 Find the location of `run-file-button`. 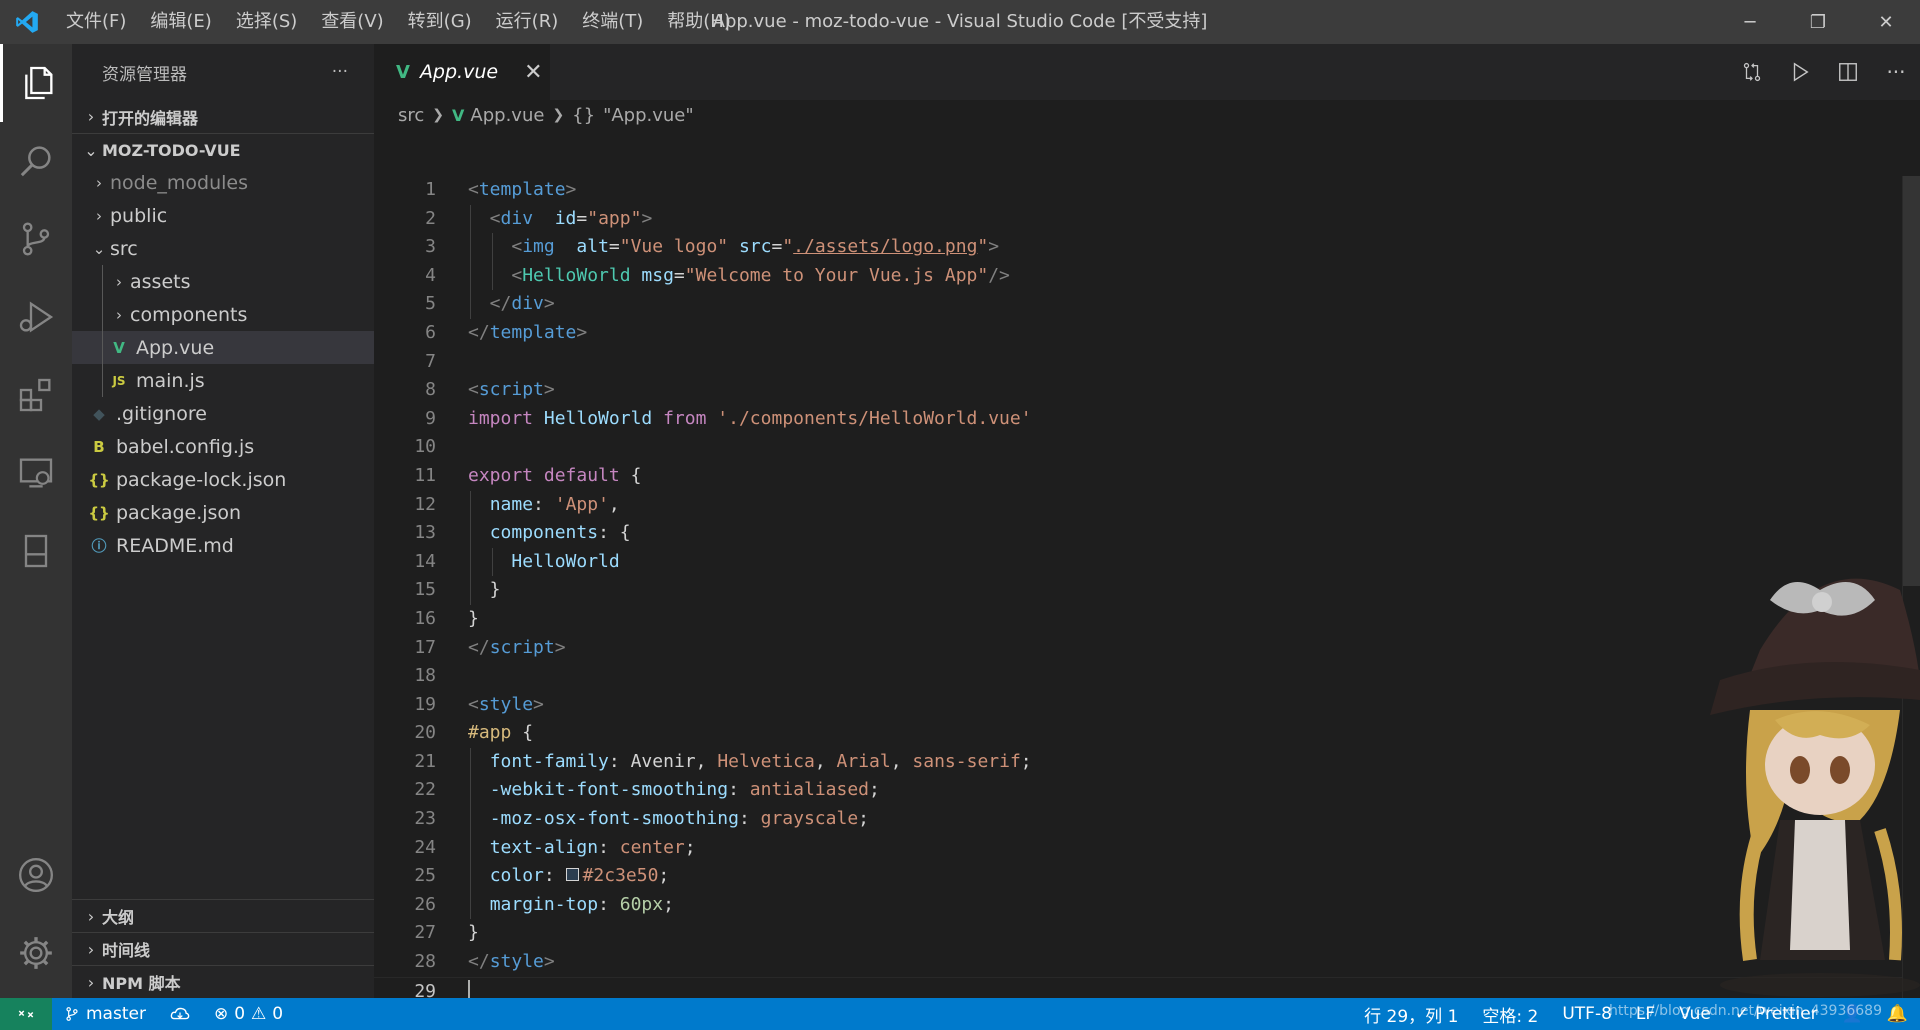

run-file-button is located at coordinates (1800, 72).